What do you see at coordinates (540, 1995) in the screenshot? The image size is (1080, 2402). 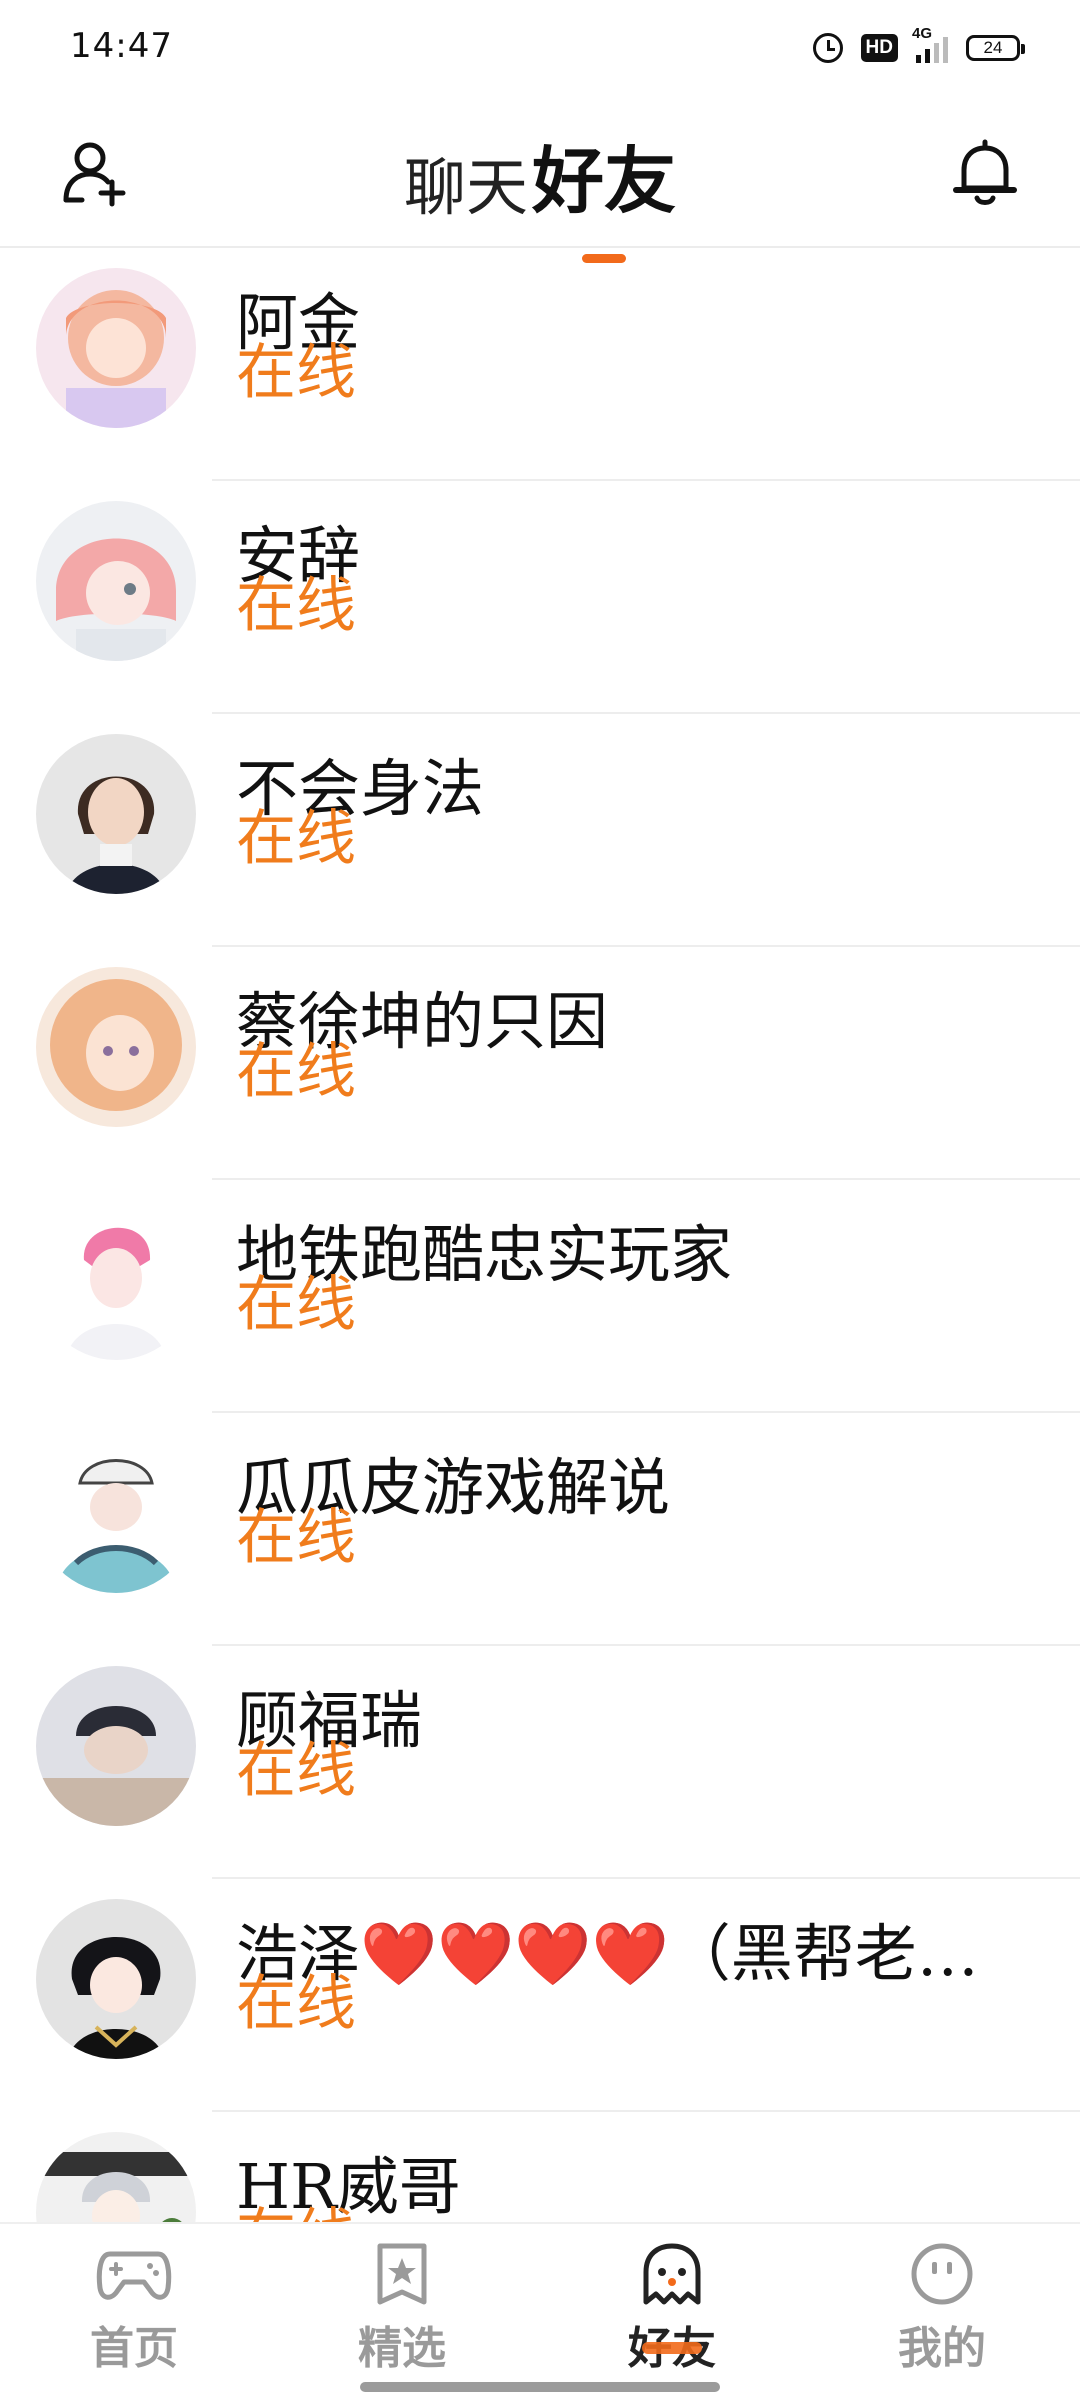 I see `friend-row: 浩泽❤️❤️❤️❤️（黑帮老… 在线` at bounding box center [540, 1995].